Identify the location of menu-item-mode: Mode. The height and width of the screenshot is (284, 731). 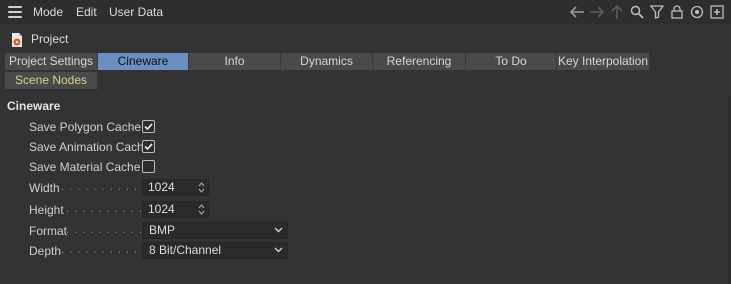
(48, 12).